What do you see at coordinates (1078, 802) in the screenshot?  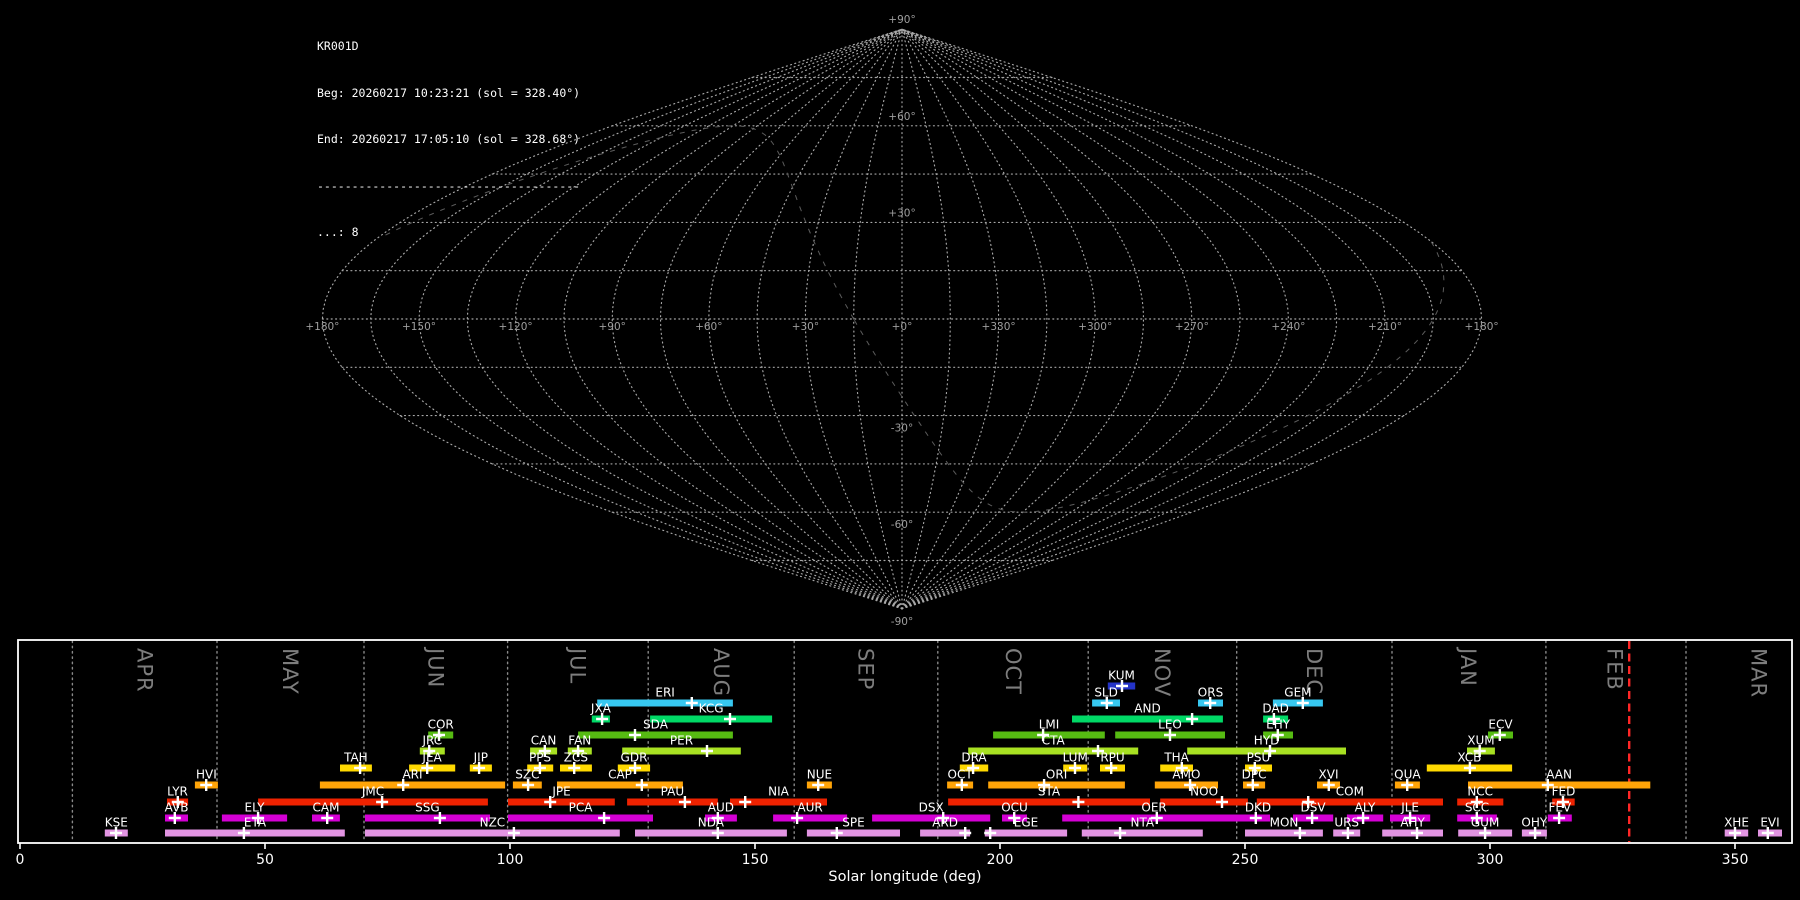 I see `peak-cross-STA` at bounding box center [1078, 802].